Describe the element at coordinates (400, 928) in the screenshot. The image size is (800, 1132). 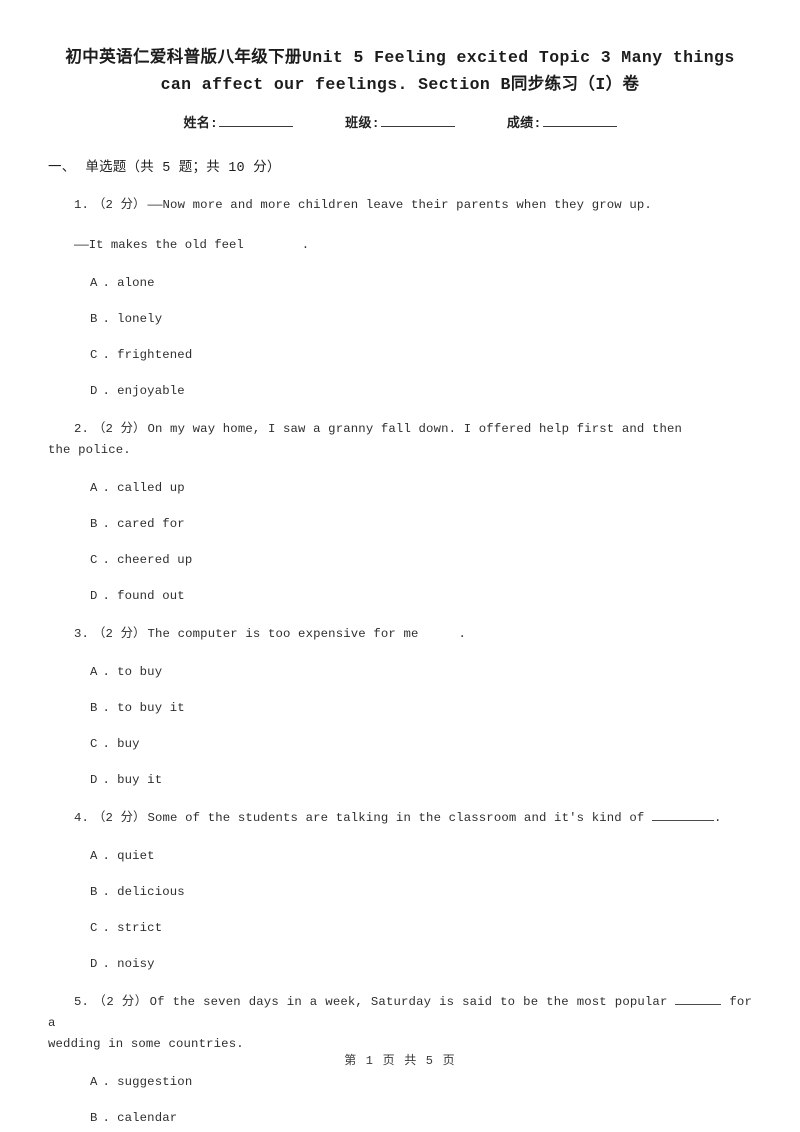
I see `question-4-option-c: C. strict` at that location.